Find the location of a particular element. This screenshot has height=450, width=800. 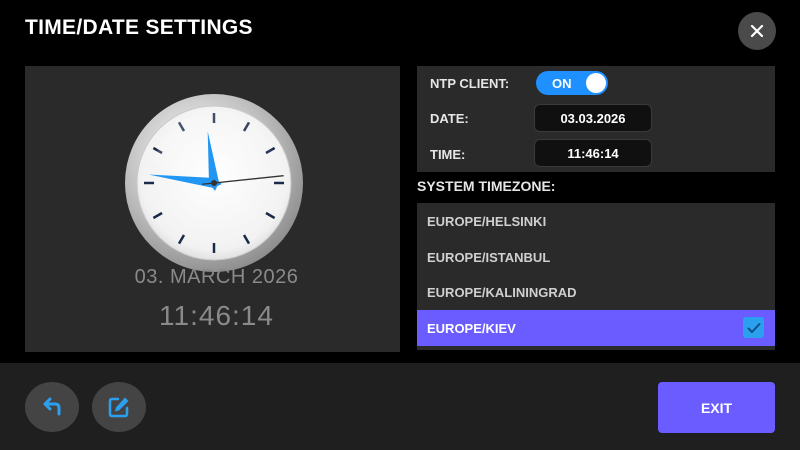

timezone-item: EUROPE/ISTANBUL is located at coordinates (596, 257).